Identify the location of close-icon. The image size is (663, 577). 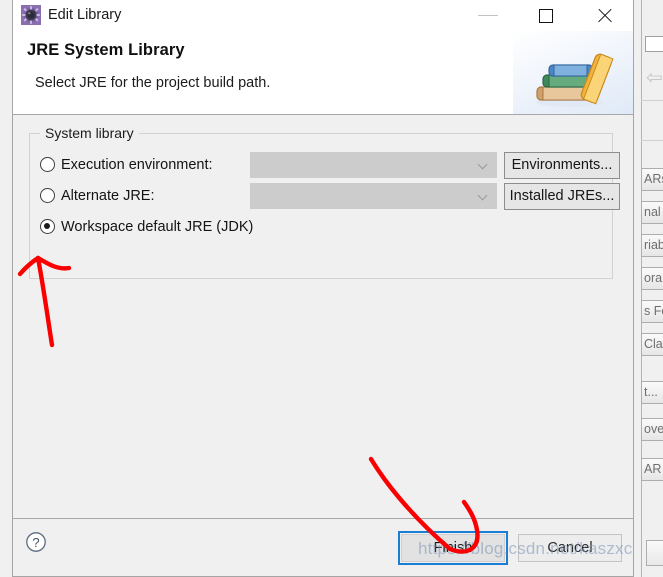
(605, 15).